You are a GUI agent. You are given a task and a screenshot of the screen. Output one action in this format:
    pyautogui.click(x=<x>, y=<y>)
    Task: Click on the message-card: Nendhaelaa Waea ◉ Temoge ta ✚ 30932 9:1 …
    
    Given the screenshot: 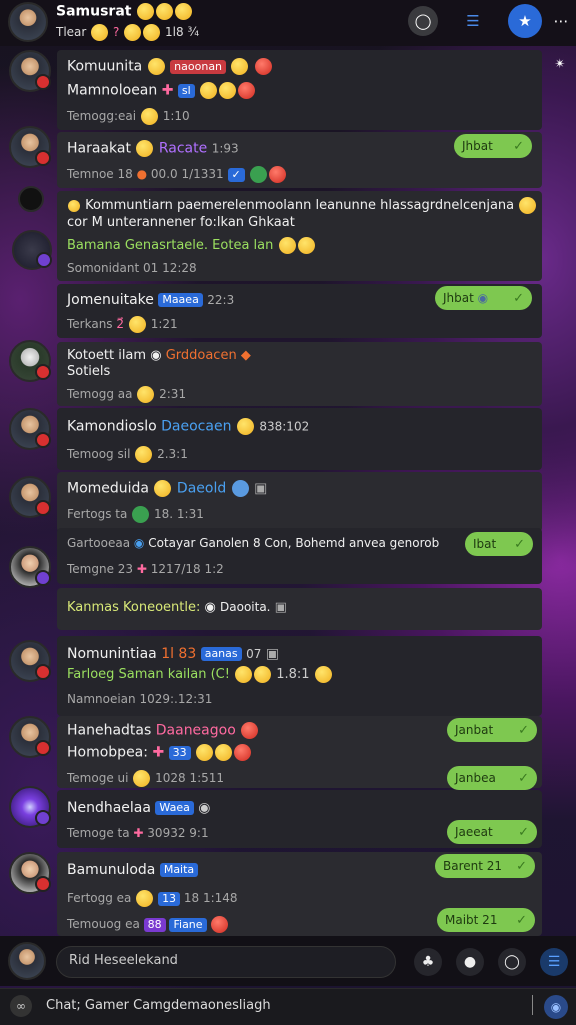 What is the action you would take?
    pyautogui.click(x=299, y=819)
    